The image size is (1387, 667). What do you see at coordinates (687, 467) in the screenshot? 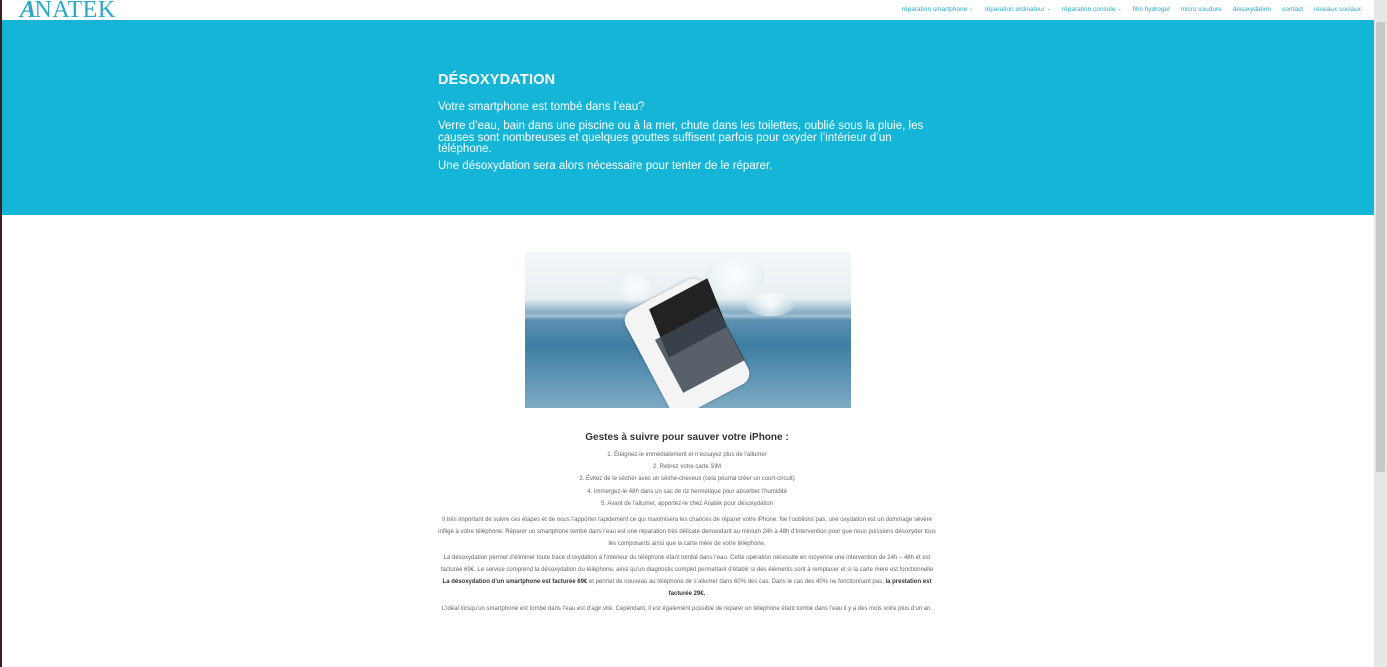
I see `list-item: 2. Retirez votre carte SIM` at bounding box center [687, 467].